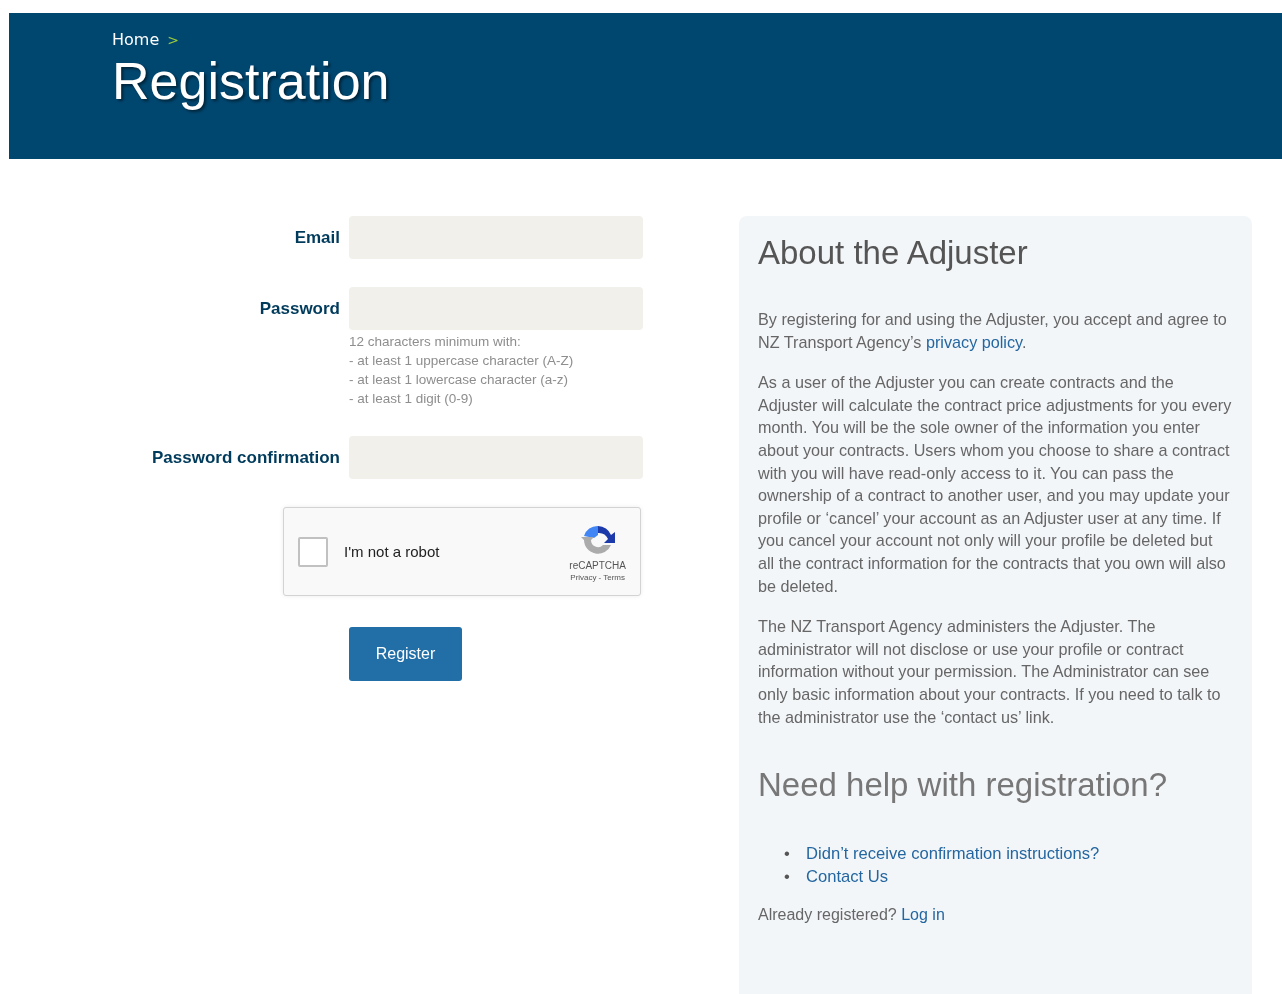  What do you see at coordinates (923, 915) in the screenshot?
I see `login-link: Log in` at bounding box center [923, 915].